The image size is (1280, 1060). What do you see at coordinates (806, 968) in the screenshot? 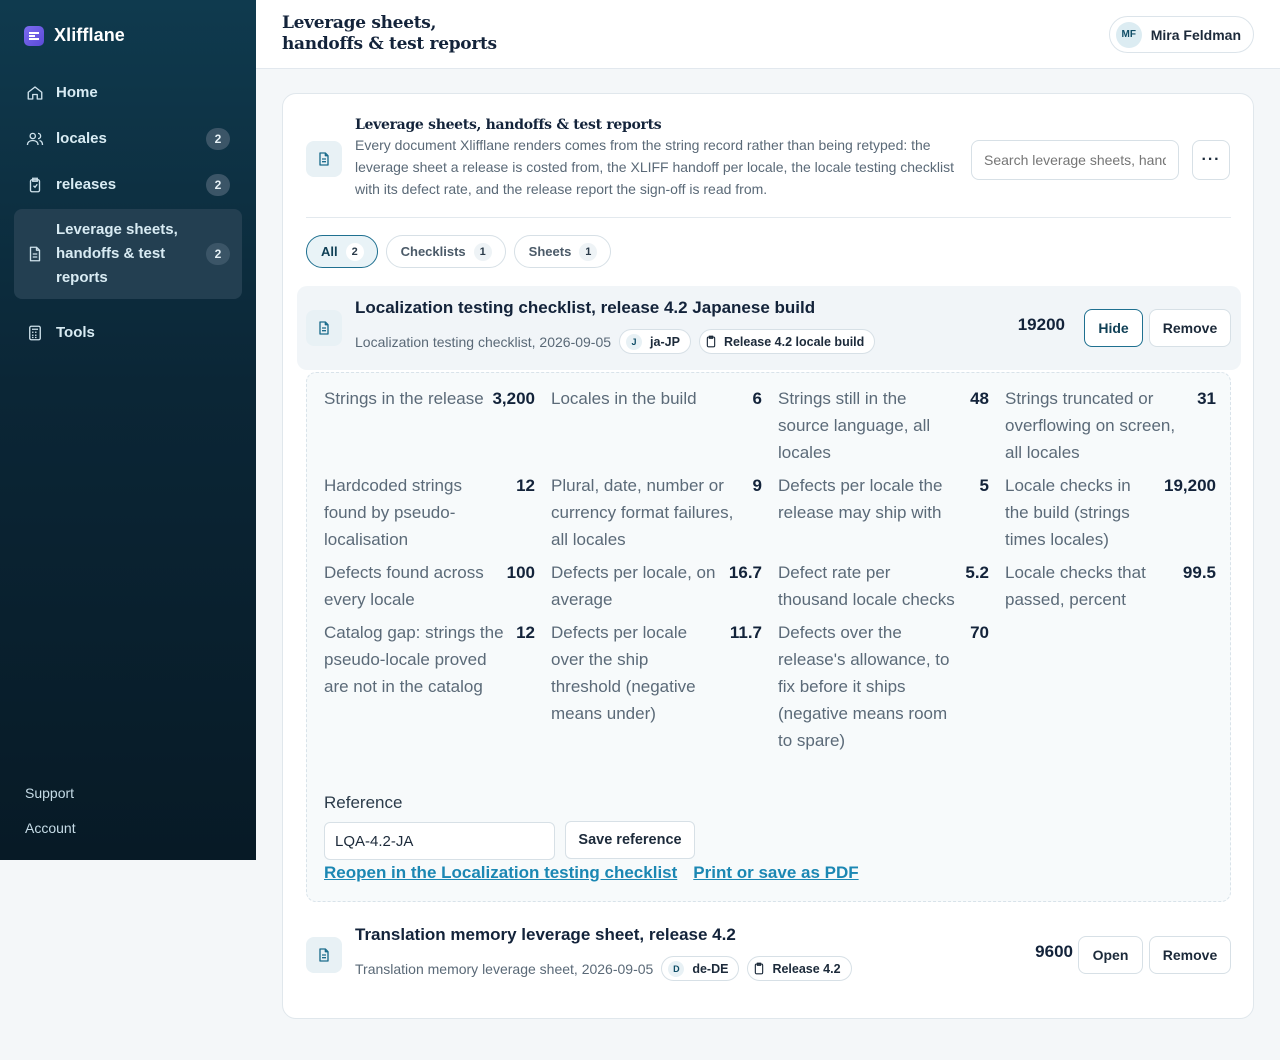
I see `release-name: Release 4.2` at bounding box center [806, 968].